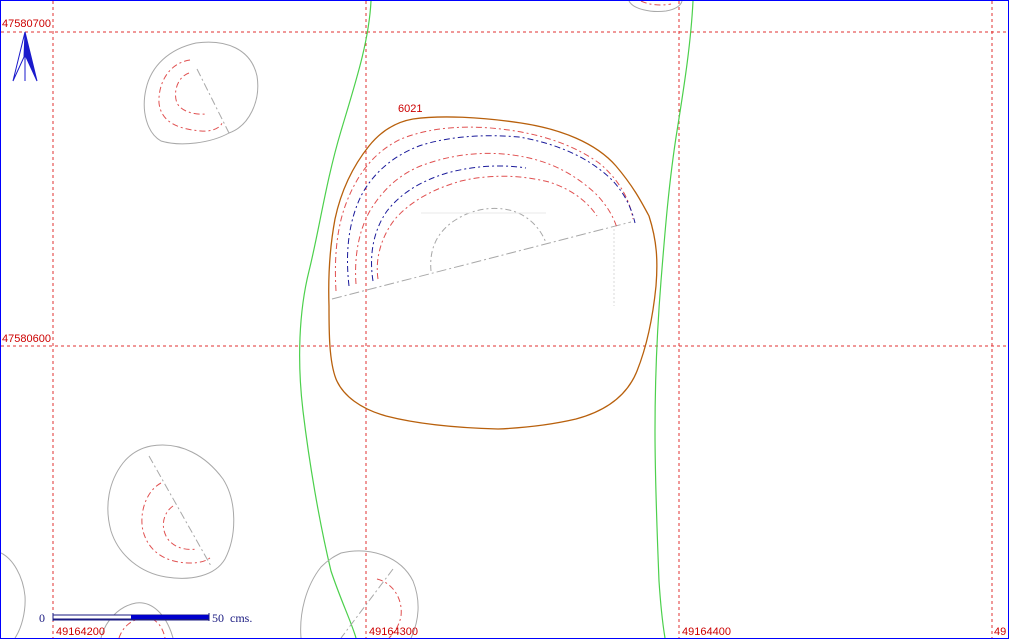 This screenshot has width=1009, height=639. I want to click on scale-bar-fill, so click(170, 617).